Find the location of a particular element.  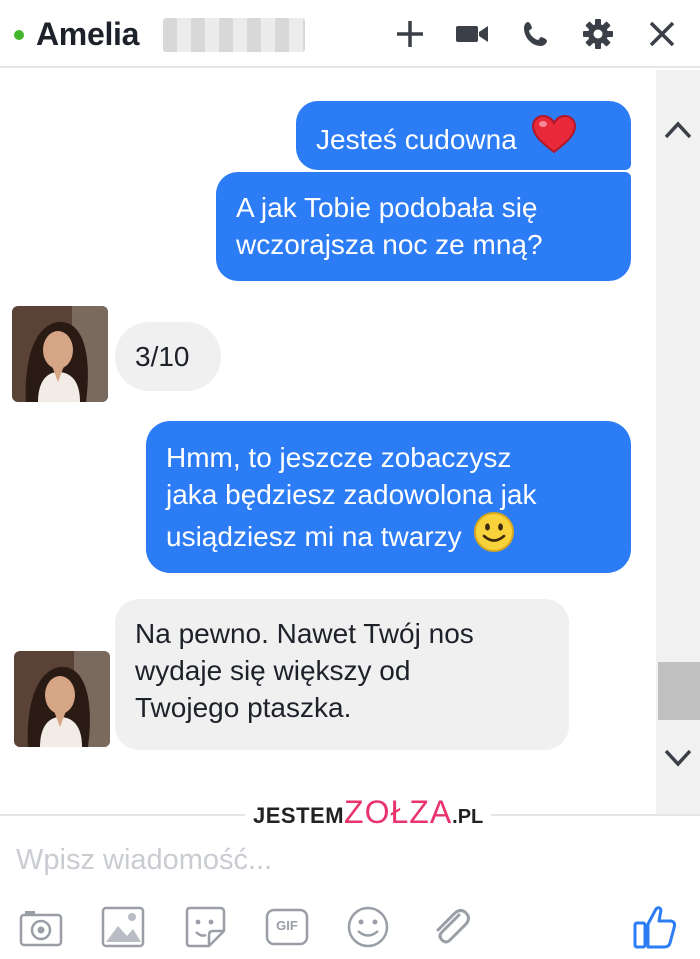

outgoing-message: Jesteś cudowna is located at coordinates (463, 135).